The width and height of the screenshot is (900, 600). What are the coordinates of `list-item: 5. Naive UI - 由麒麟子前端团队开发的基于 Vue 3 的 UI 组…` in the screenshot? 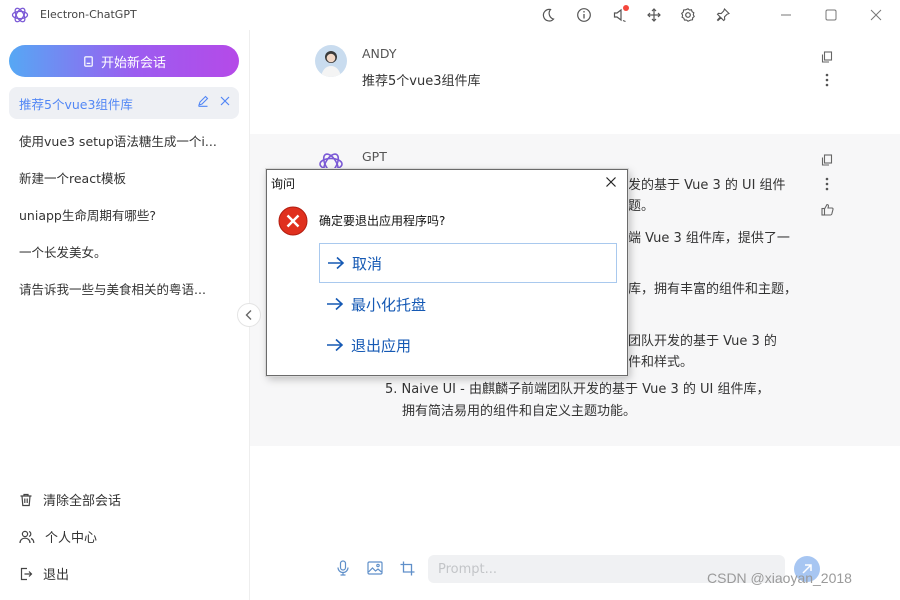 It's located at (577, 389).